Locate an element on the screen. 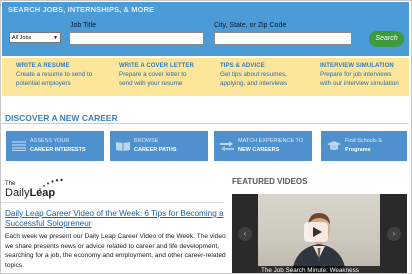 This screenshot has width=412, height=274. search-panel-title: SEARCH JOBS, INTERNSHIPS, & MORE is located at coordinates (81, 9).